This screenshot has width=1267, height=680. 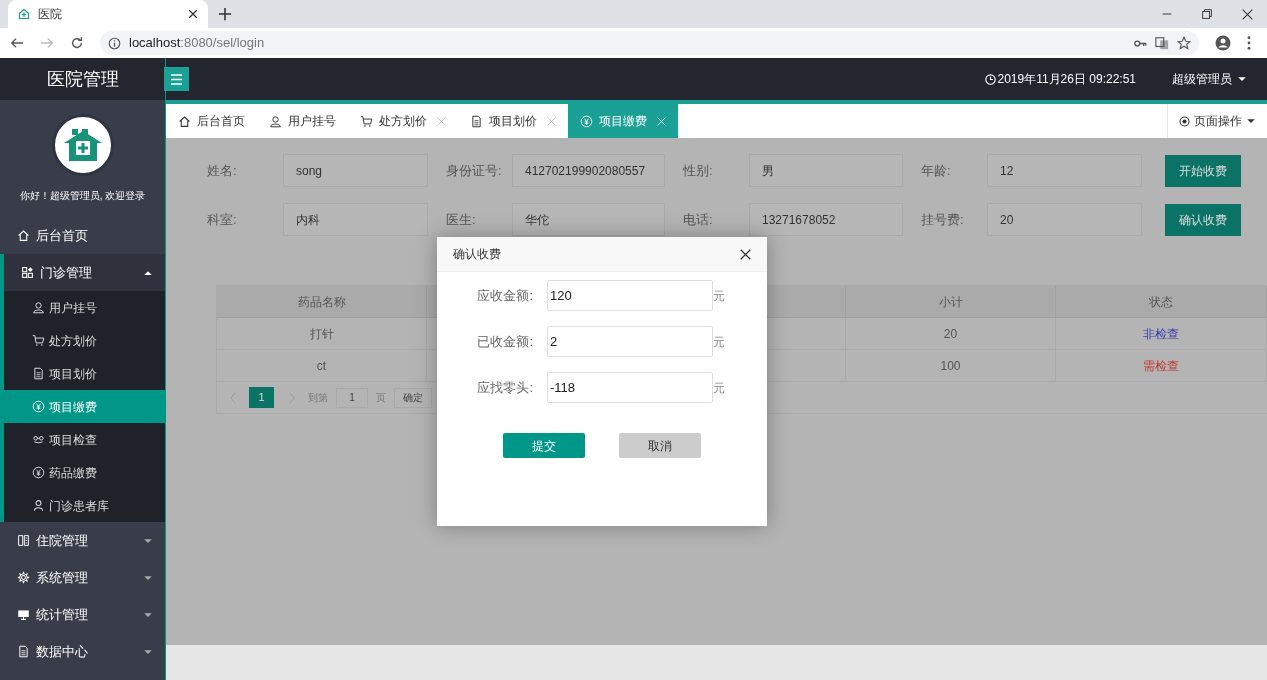 I want to click on star-icon, so click(x=1184, y=43).